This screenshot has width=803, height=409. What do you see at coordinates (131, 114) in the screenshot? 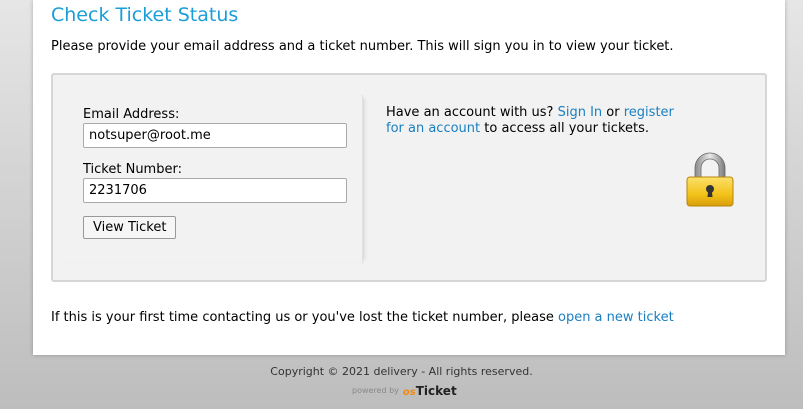
I see `email-label: Email Address:` at bounding box center [131, 114].